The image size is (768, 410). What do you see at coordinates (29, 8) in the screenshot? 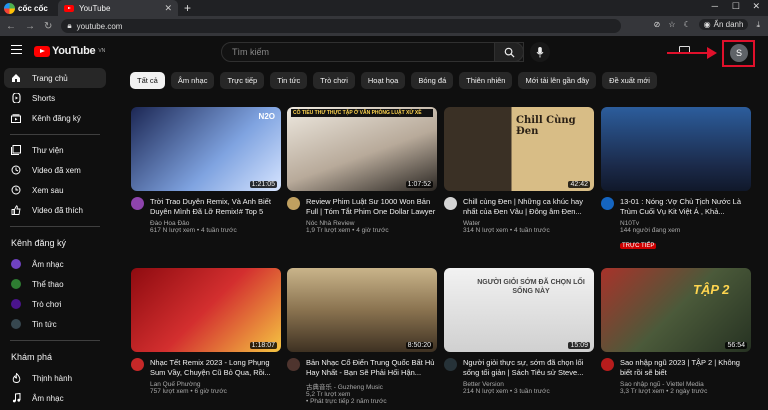
I see `browser-brand: cốc cốc` at bounding box center [29, 8].